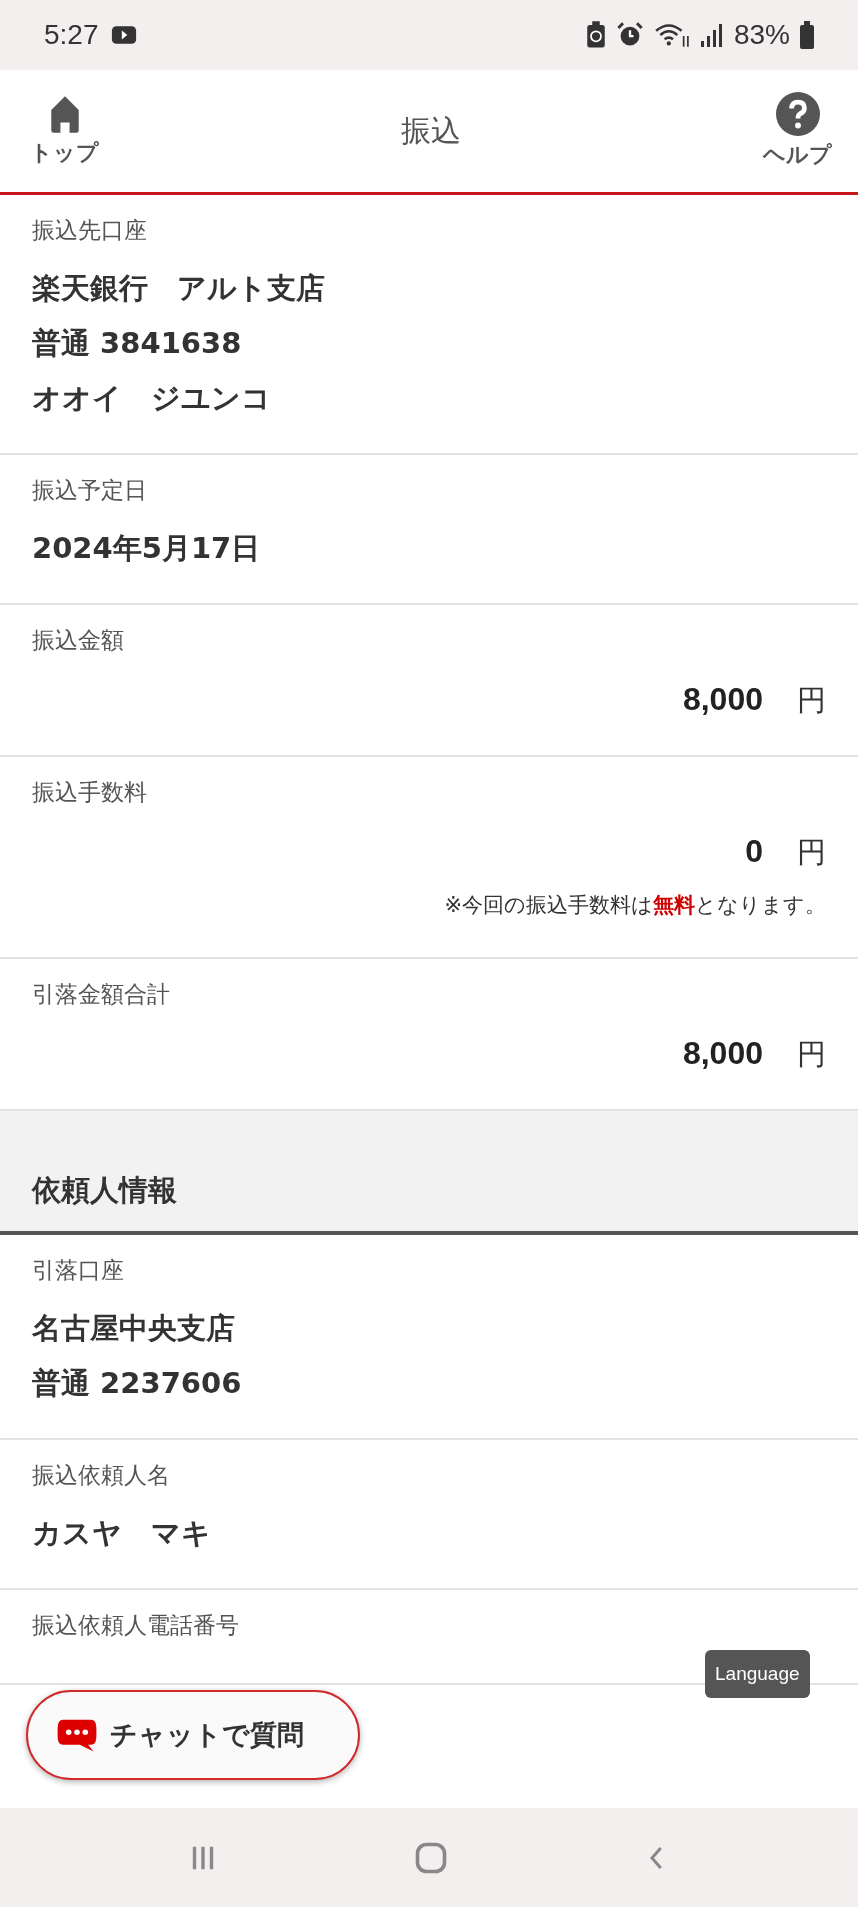 Image resolution: width=858 pixels, height=1907 pixels. I want to click on battery-percent: 83%, so click(761, 35).